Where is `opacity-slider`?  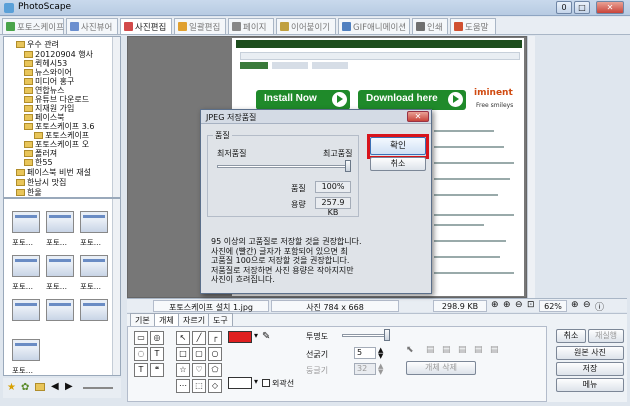
opacity-slider is located at coordinates (366, 335).